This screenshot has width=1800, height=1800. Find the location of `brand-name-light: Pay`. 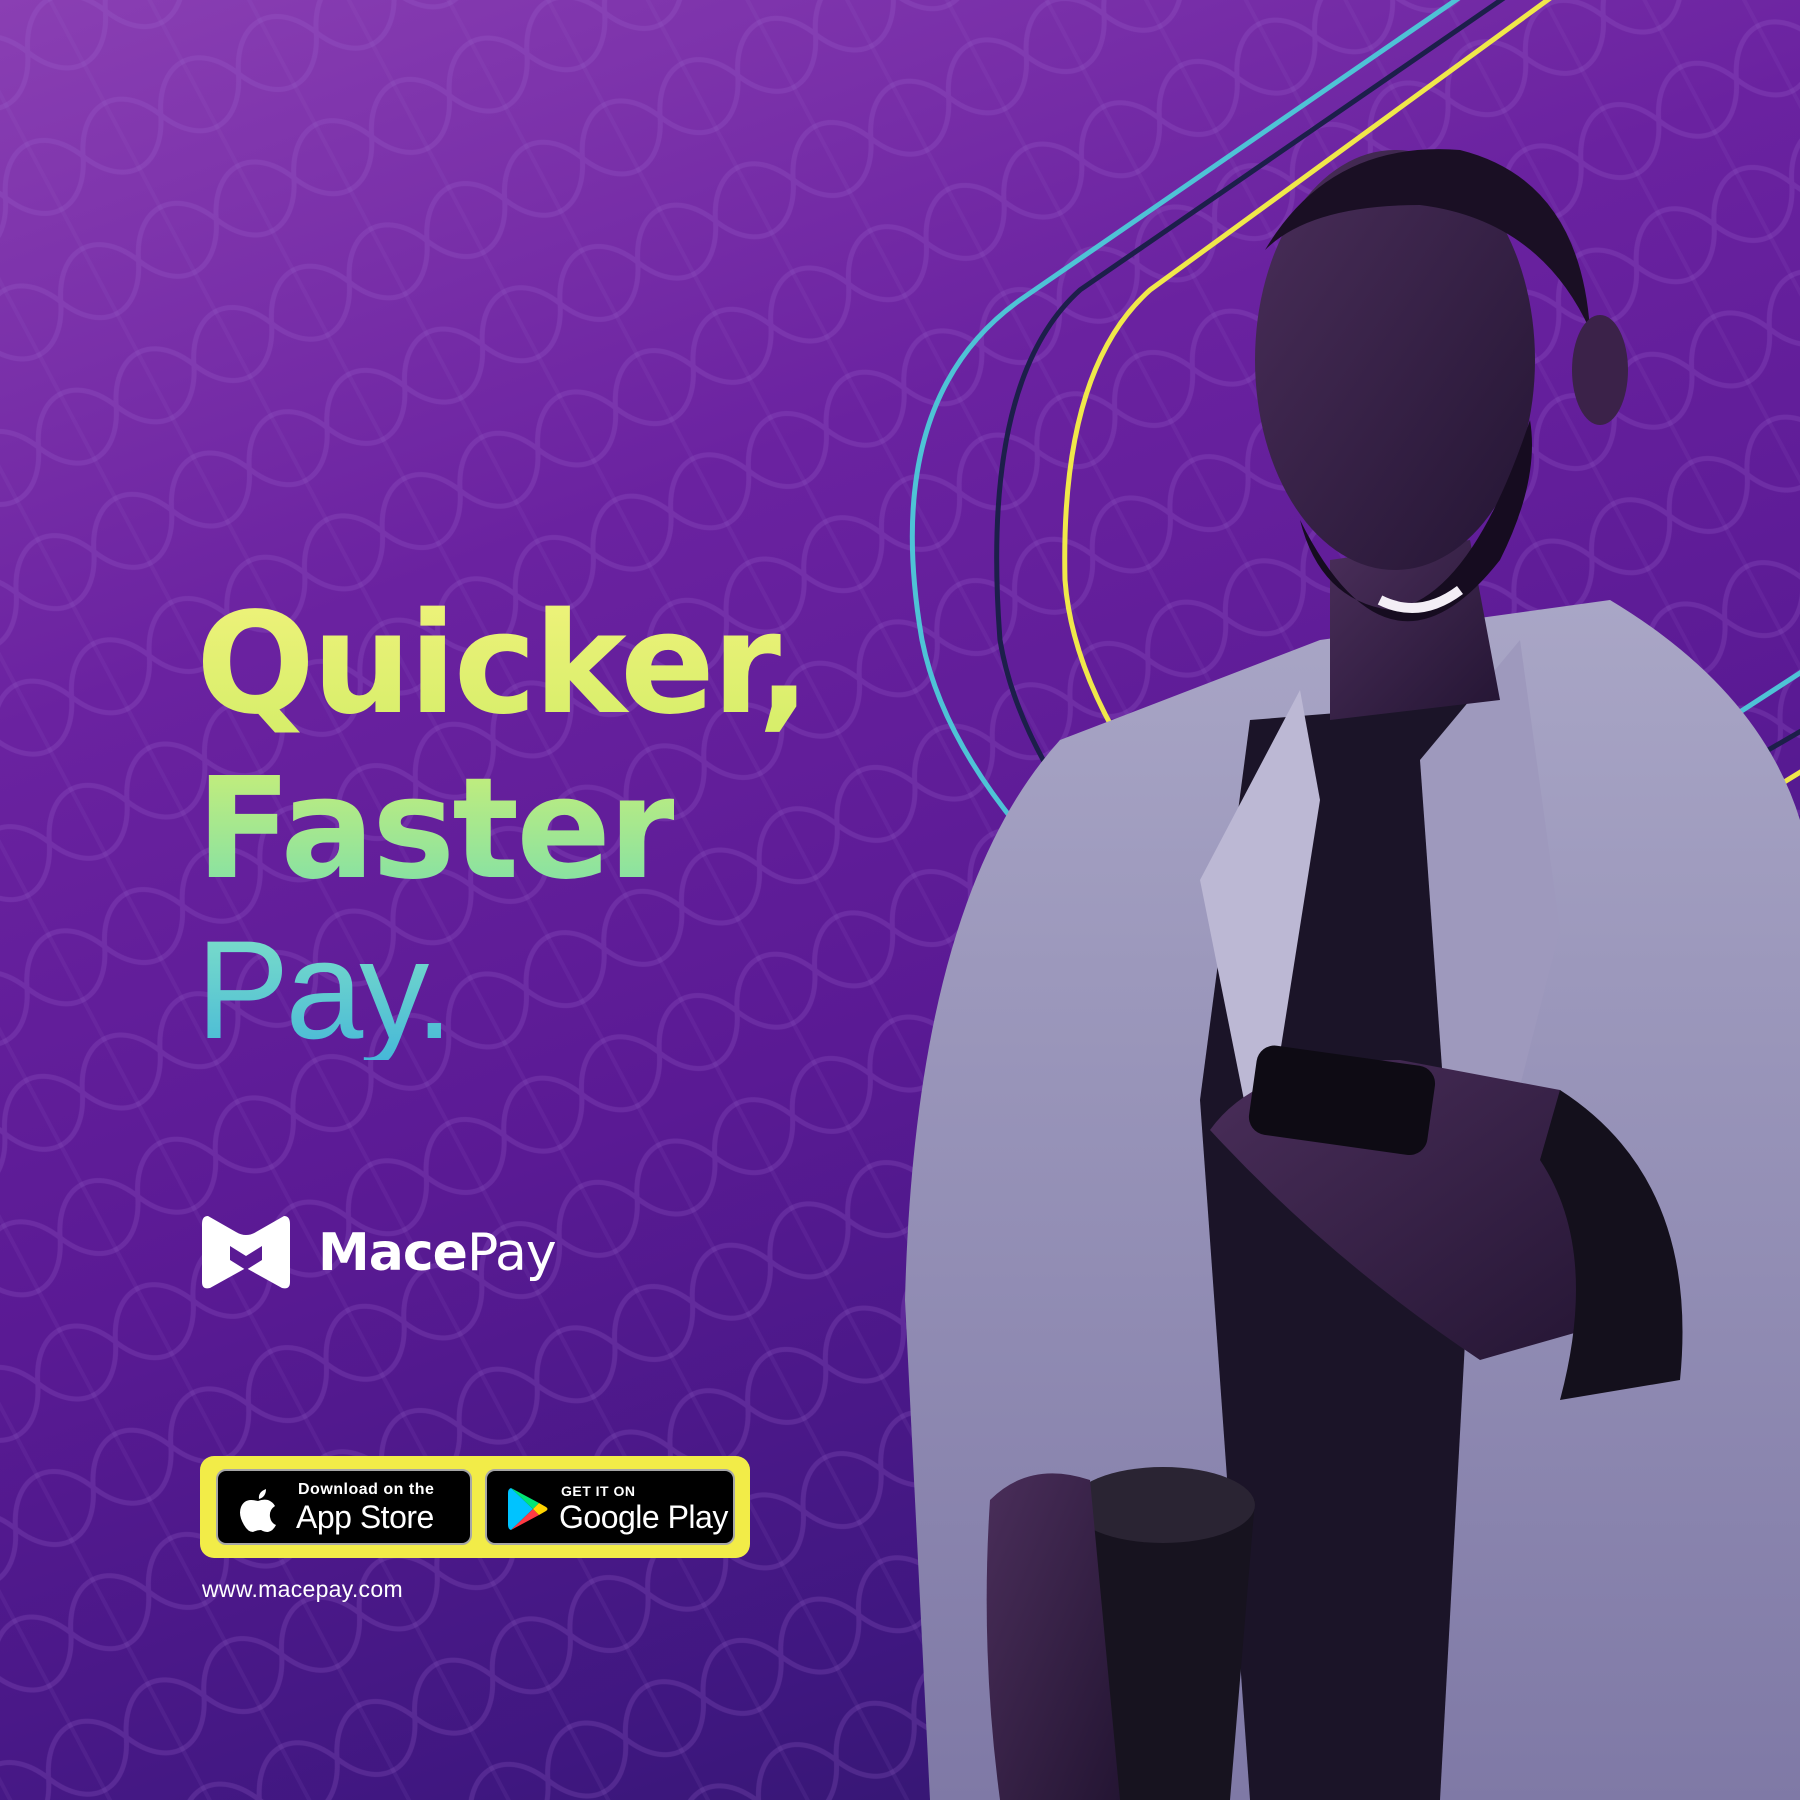

brand-name-light: Pay is located at coordinates (511, 1252).